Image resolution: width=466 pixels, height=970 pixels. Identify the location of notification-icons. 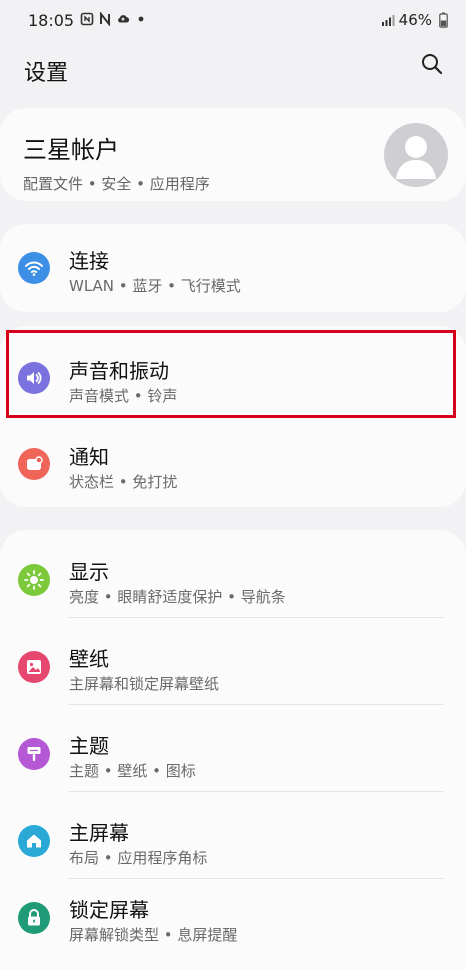
(114, 19).